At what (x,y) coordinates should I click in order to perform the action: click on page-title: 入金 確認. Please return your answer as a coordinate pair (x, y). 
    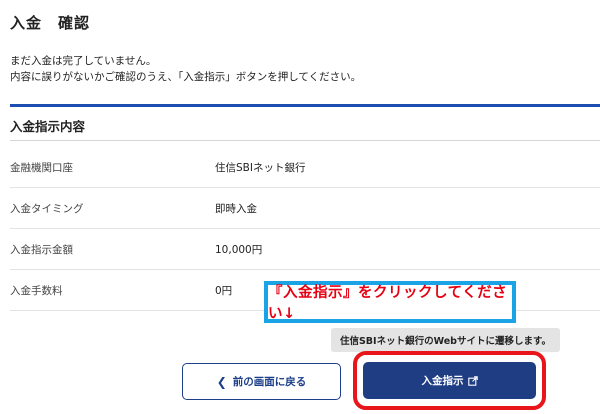
    Looking at the image, I should click on (50, 23).